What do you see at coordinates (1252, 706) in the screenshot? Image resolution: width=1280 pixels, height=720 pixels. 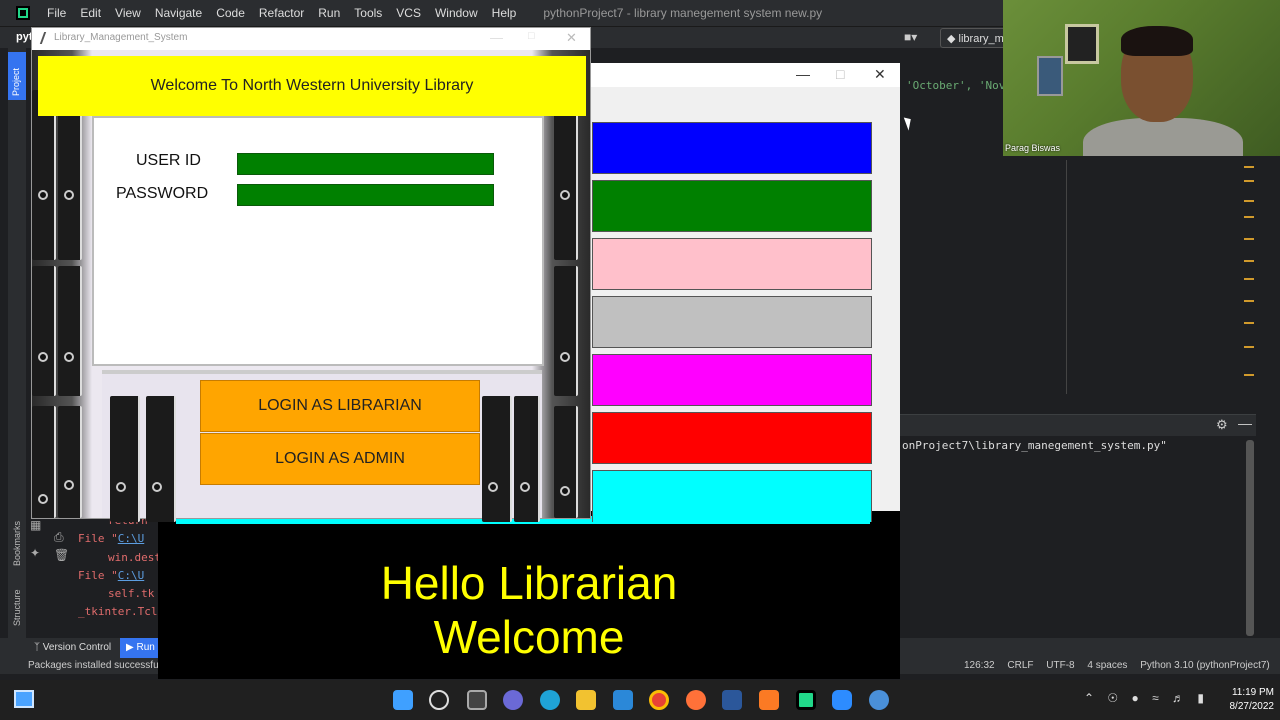 I see `clock-date: 8/27/2022` at bounding box center [1252, 706].